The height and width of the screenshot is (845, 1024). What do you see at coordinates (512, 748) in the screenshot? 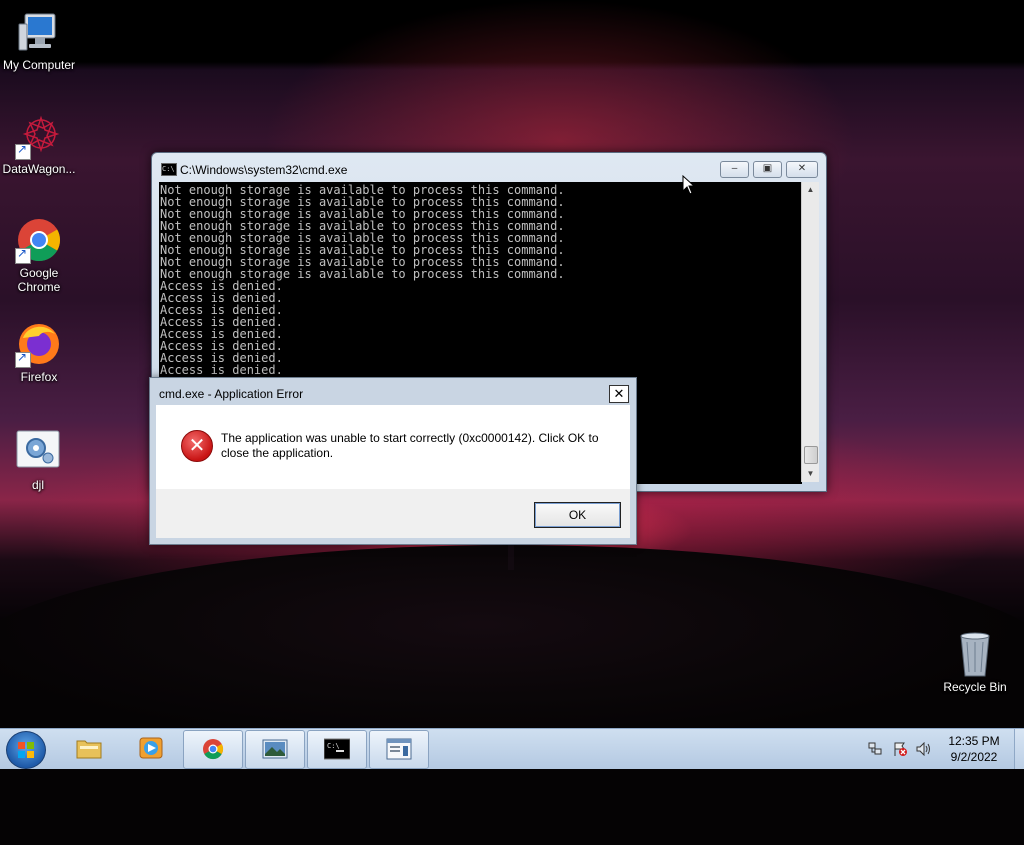
I see `taskbar: C:\ 12:35 PM 9/2/2022` at bounding box center [512, 748].